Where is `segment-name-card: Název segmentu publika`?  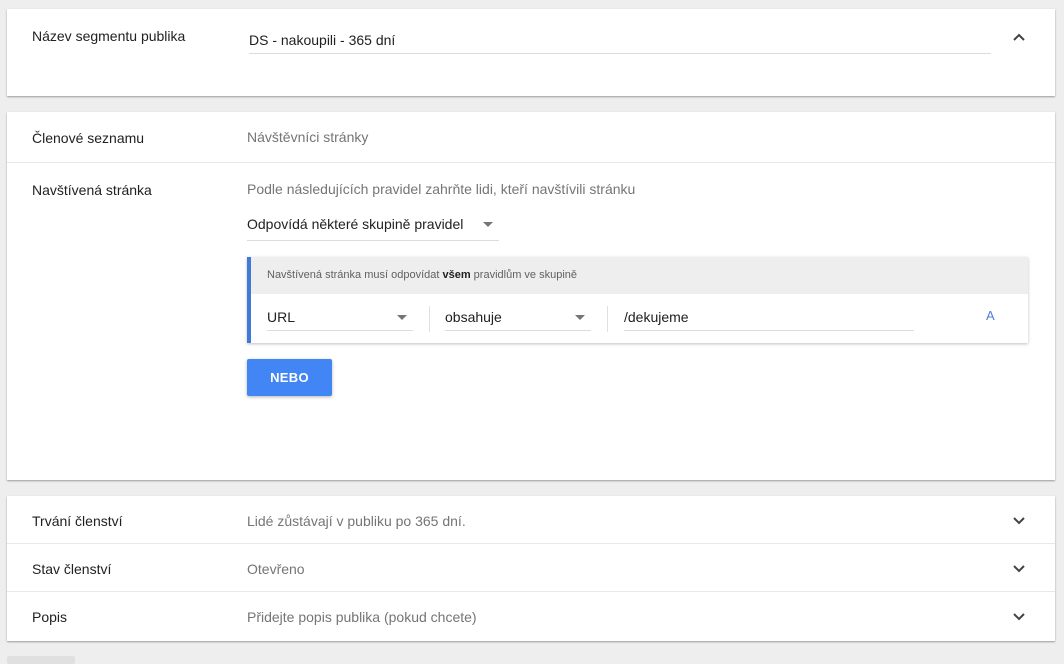
segment-name-card: Název segmentu publika is located at coordinates (531, 52).